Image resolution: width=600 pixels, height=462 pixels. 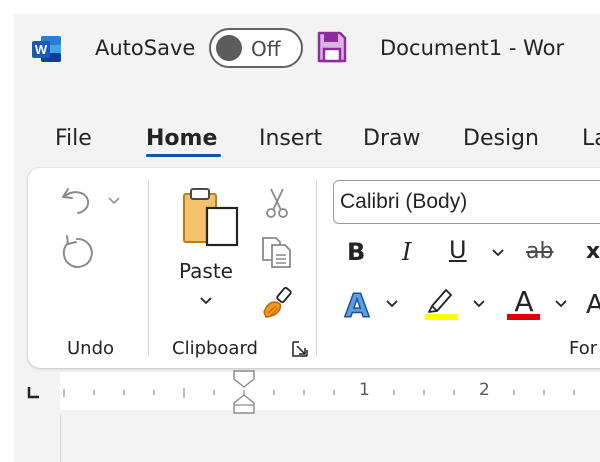 What do you see at coordinates (300, 349) in the screenshot?
I see `dialog-launcher-icon` at bounding box center [300, 349].